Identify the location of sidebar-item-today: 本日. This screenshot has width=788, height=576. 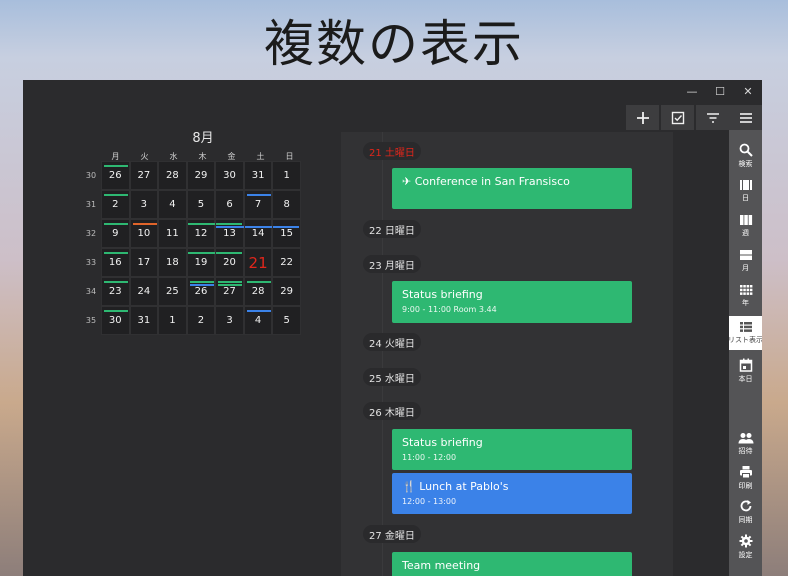
(745, 371).